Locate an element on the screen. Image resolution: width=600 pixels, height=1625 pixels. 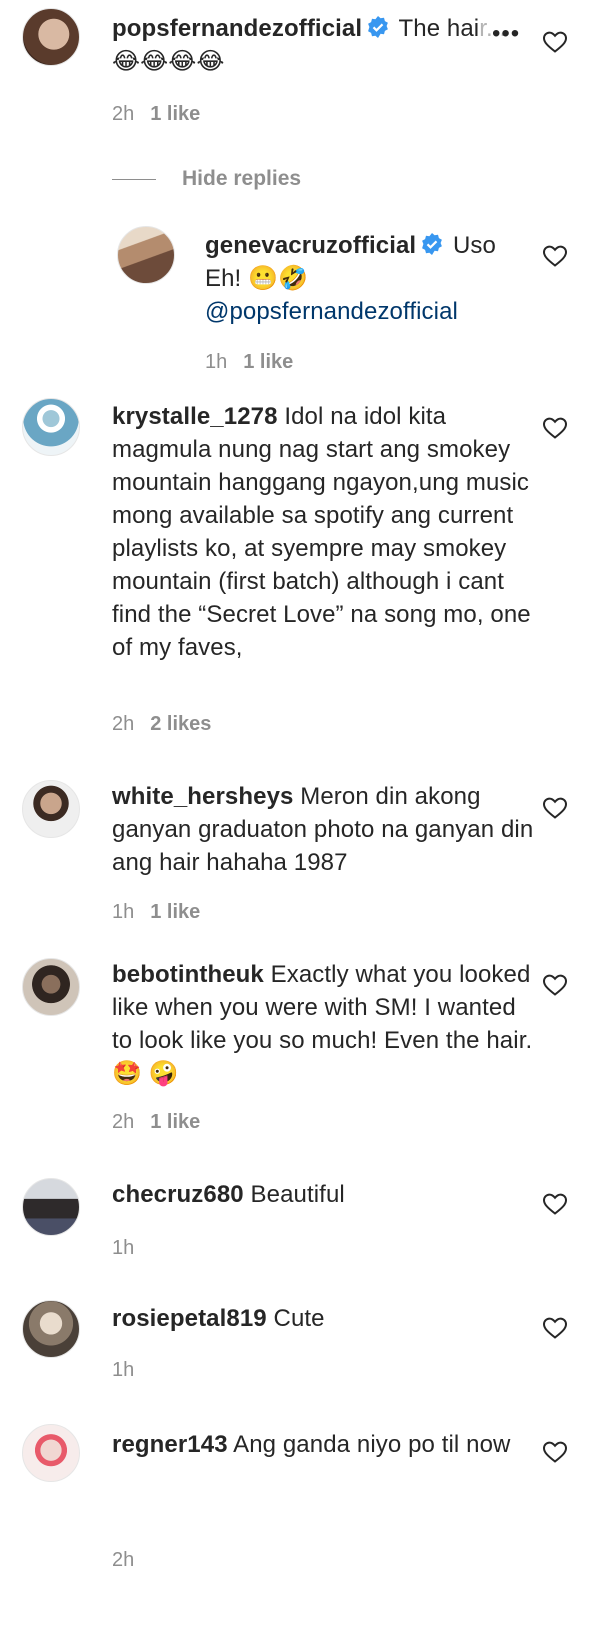
comment-username: popsfernandezofficial is located at coordinates (237, 28).